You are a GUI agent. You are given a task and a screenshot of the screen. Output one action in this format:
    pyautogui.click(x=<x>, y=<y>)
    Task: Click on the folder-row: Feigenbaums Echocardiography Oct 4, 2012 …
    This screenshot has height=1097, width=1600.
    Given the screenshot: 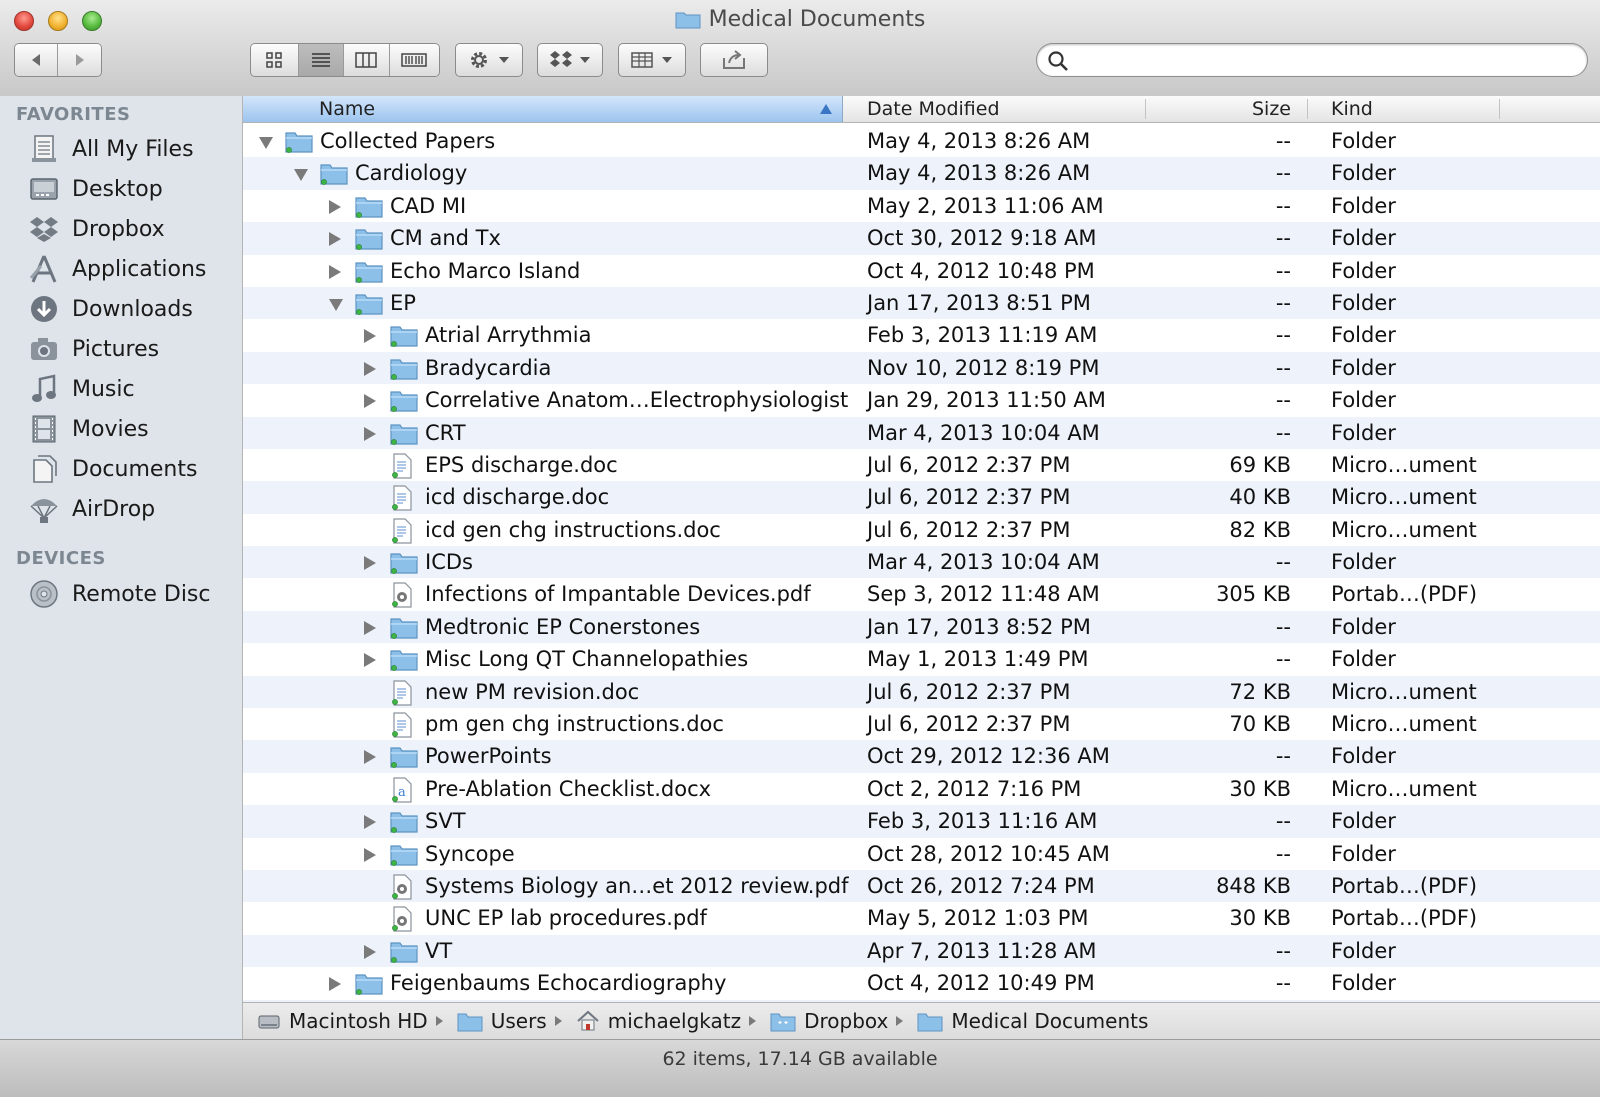 What is the action you would take?
    pyautogui.click(x=921, y=983)
    